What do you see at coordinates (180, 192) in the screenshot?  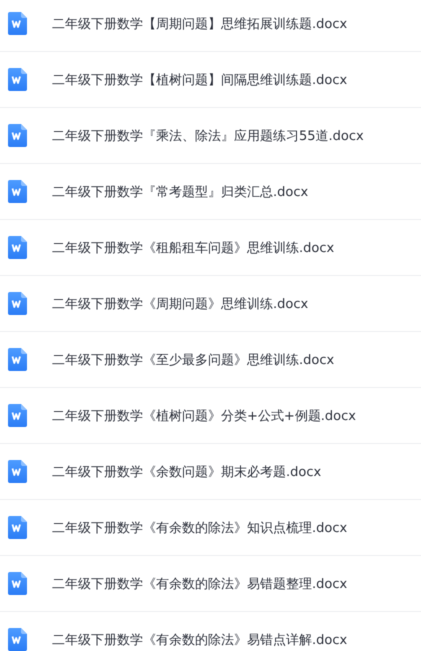 I see `file-name: 二年级下册数学『常考题型』归类汇总.docx` at bounding box center [180, 192].